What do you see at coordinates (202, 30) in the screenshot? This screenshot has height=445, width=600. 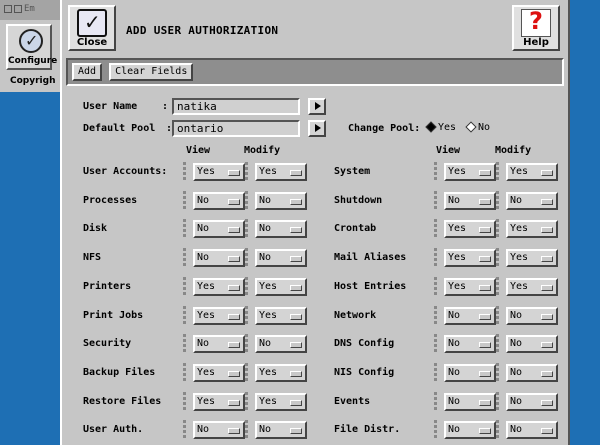 I see `dialog-title: ADD USER AUTHORIZATION` at bounding box center [202, 30].